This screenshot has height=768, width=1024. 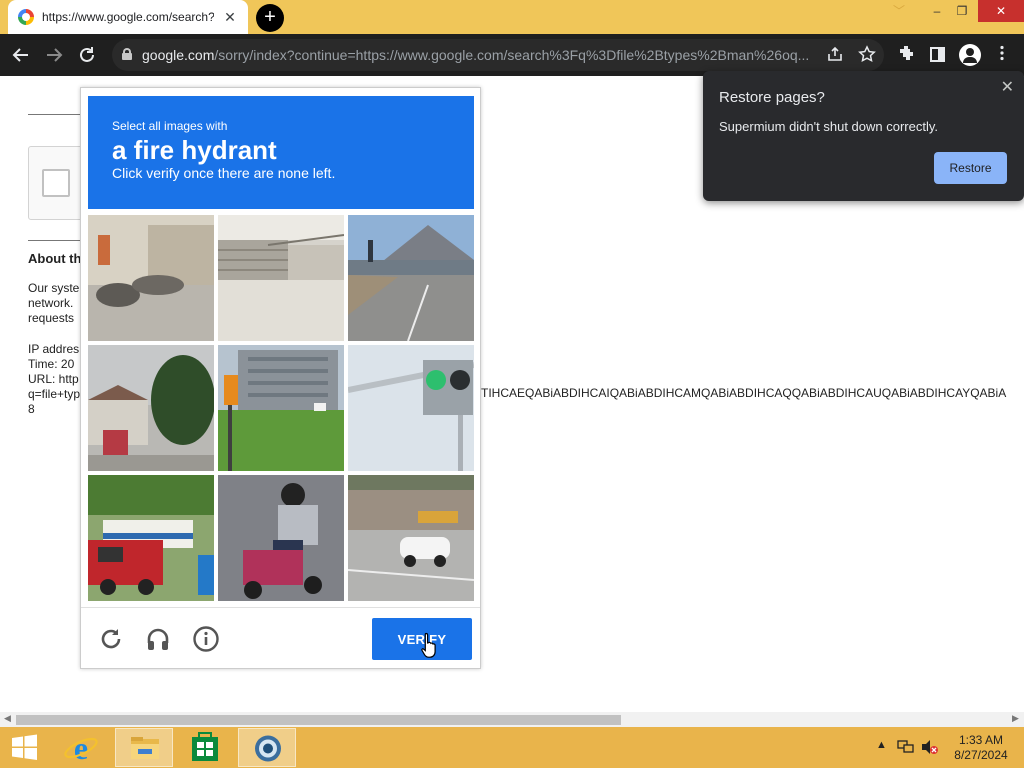 What do you see at coordinates (906, 748) in the screenshot?
I see `network-icon` at bounding box center [906, 748].